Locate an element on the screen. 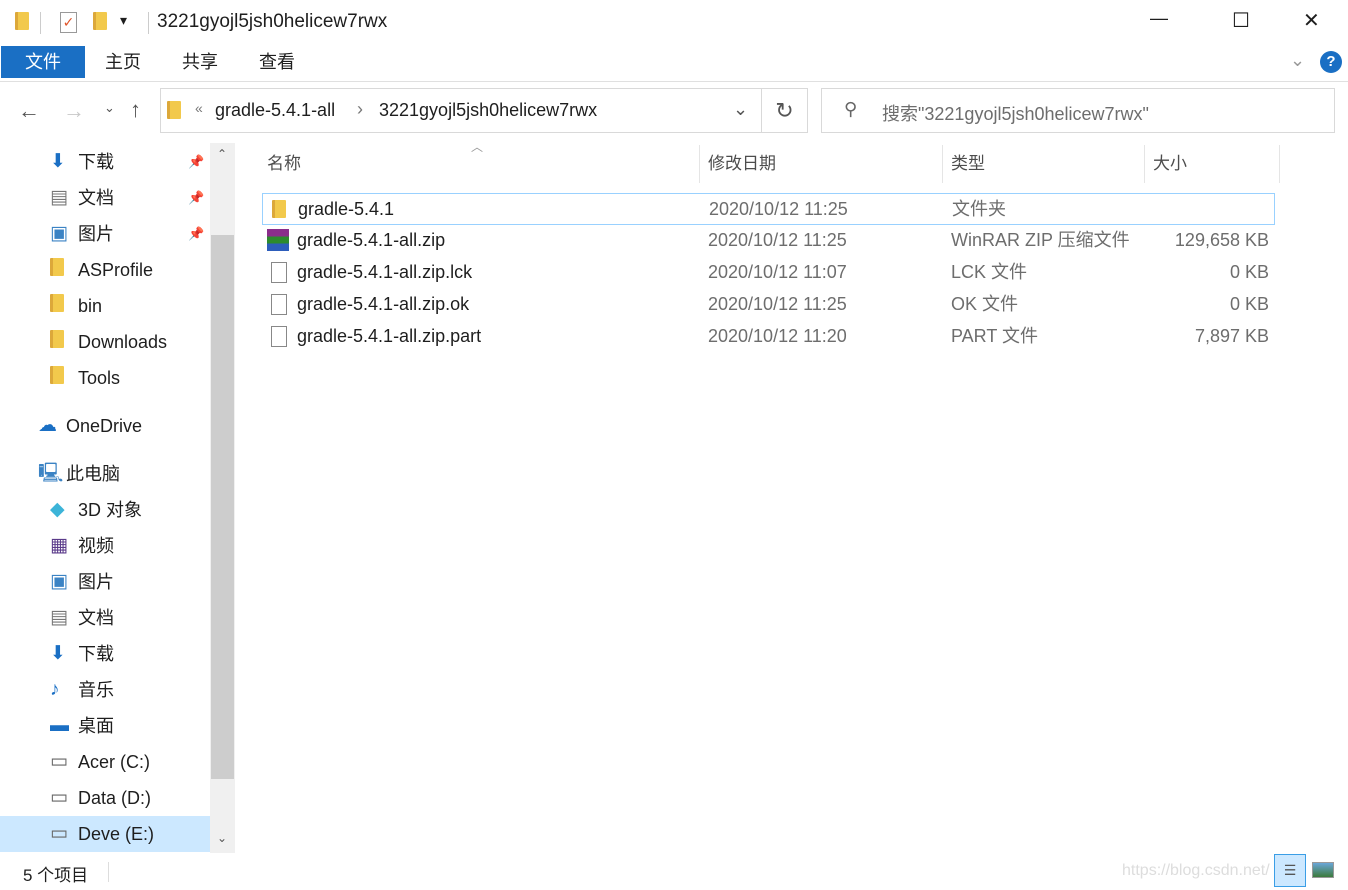  sidebar-item: ♪ 音乐 is located at coordinates (105, 690).